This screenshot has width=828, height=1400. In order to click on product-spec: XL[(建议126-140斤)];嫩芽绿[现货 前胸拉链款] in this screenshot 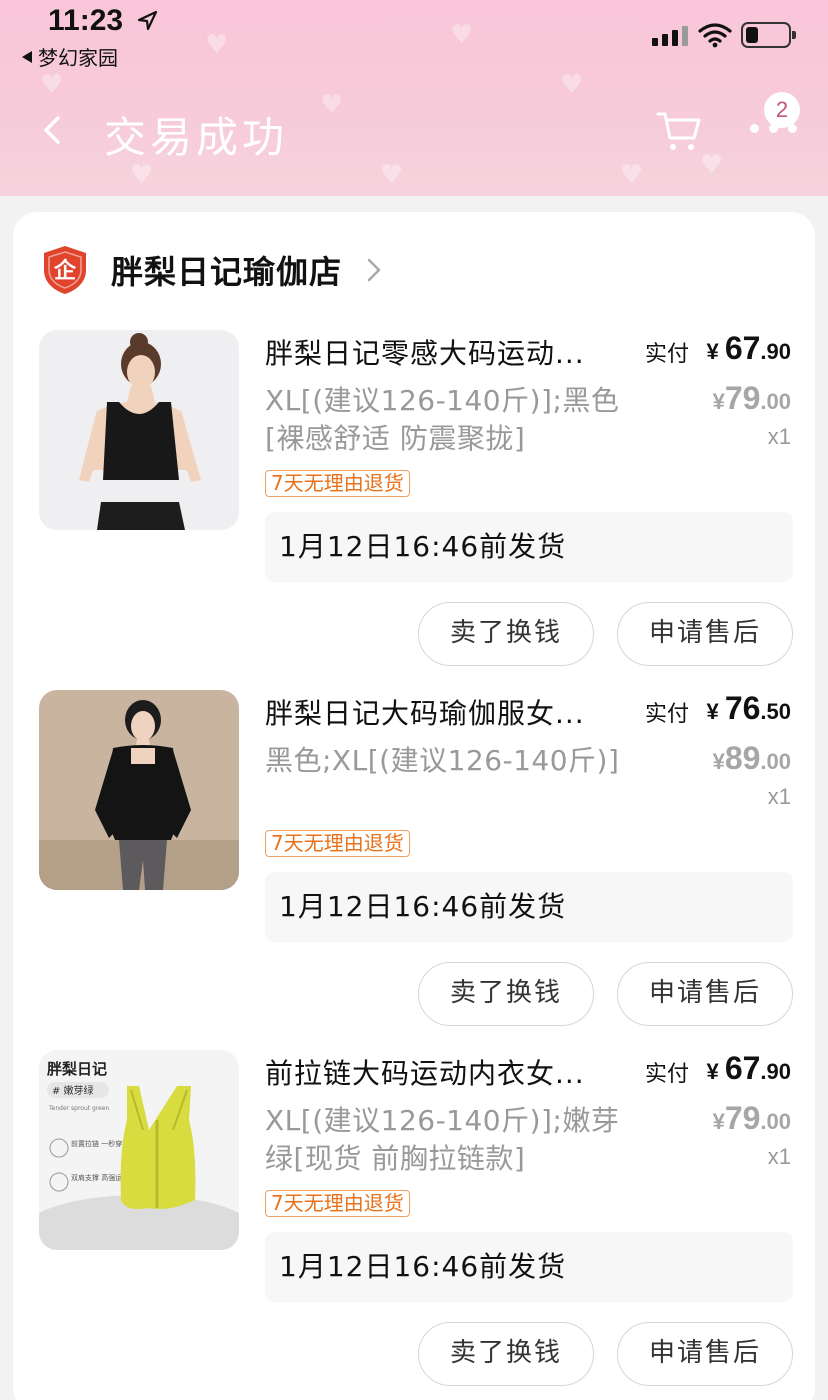, I will do `click(442, 1139)`.